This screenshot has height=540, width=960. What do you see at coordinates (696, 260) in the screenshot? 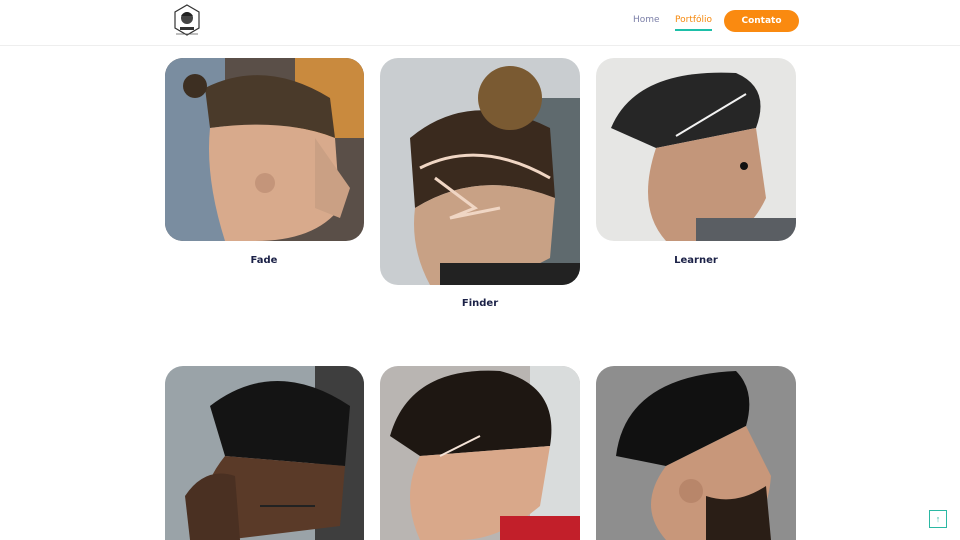
I see `learner-caption: Learner` at bounding box center [696, 260].